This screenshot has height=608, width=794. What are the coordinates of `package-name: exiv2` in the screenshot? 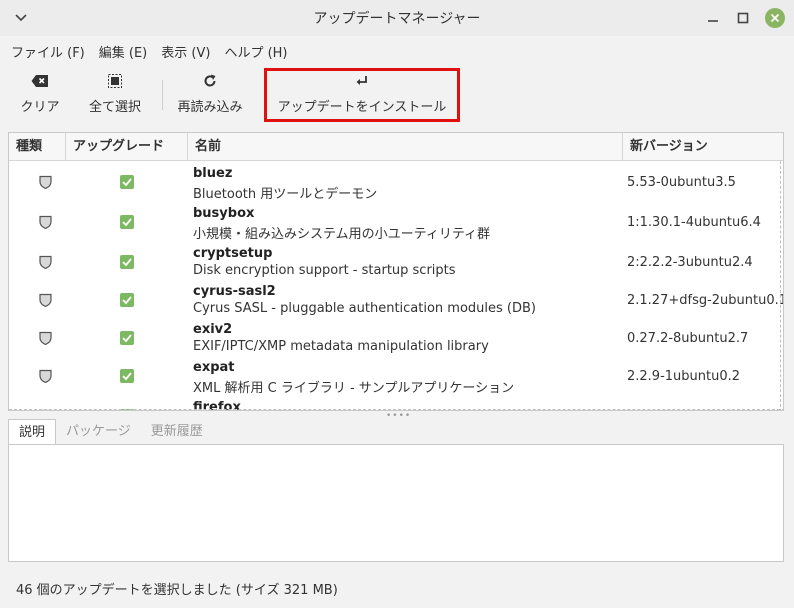 It's located at (213, 329).